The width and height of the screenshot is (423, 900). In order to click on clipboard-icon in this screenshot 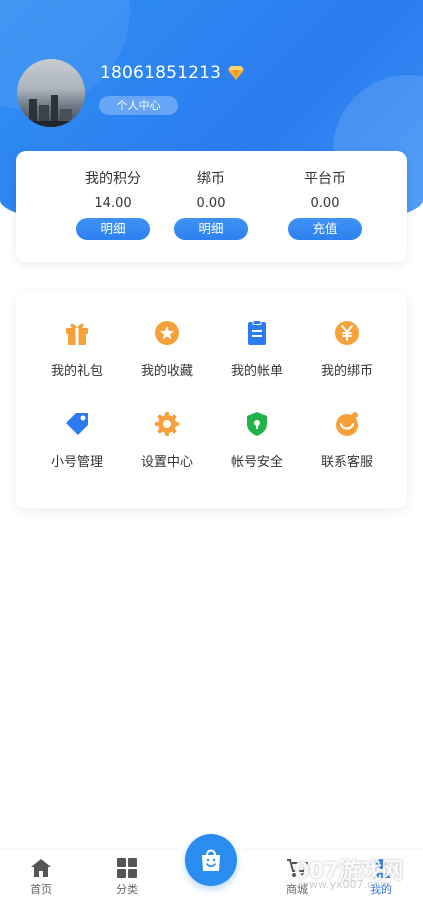, I will do `click(257, 332)`.